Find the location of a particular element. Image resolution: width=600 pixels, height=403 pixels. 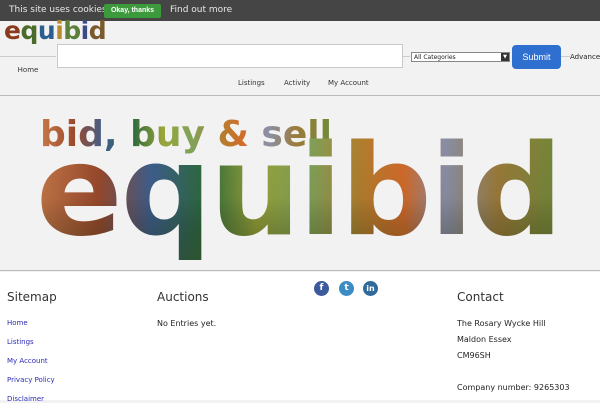

nav-activity: Activity is located at coordinates (297, 83).